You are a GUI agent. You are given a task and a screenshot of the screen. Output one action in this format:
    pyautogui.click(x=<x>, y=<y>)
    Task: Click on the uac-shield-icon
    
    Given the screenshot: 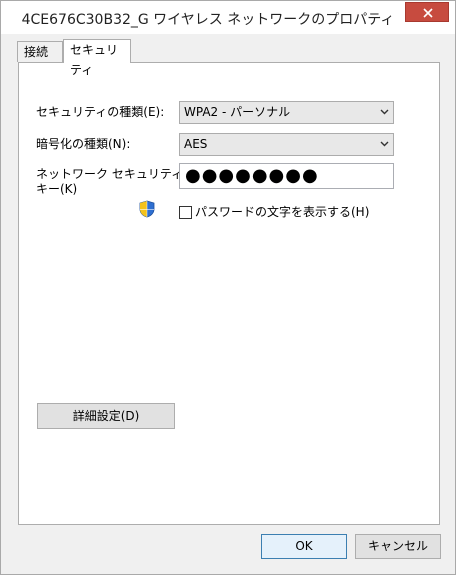 What is the action you would take?
    pyautogui.click(x=147, y=209)
    